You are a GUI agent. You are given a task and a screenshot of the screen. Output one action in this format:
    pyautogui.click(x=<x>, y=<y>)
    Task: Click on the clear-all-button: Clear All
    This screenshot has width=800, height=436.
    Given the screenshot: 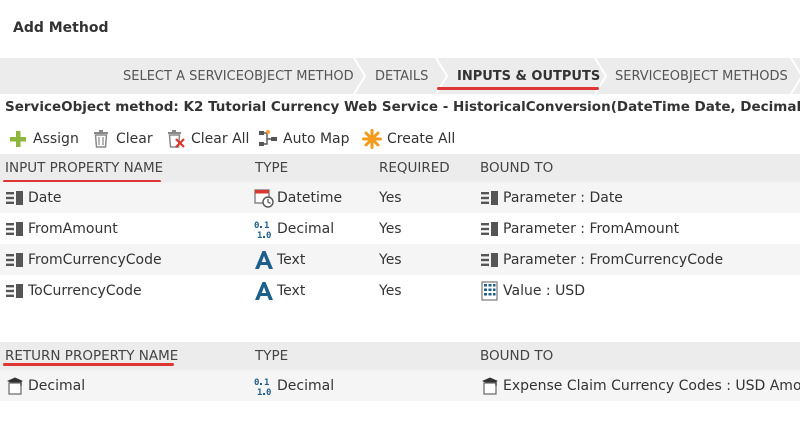 What is the action you would take?
    pyautogui.click(x=207, y=139)
    